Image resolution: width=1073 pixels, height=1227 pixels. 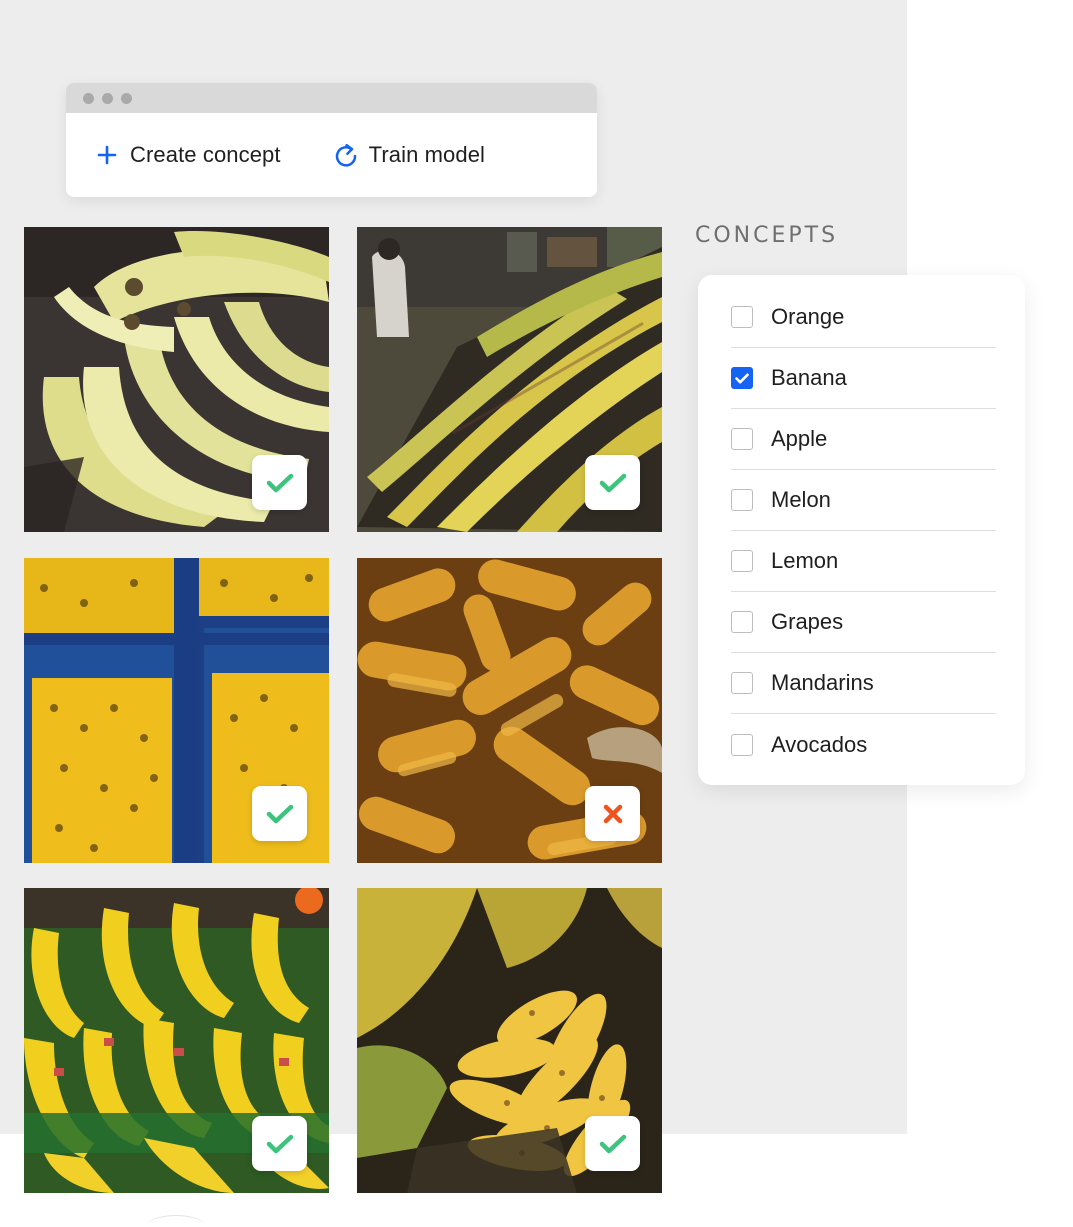 I want to click on concept-label: Apple, so click(x=799, y=438).